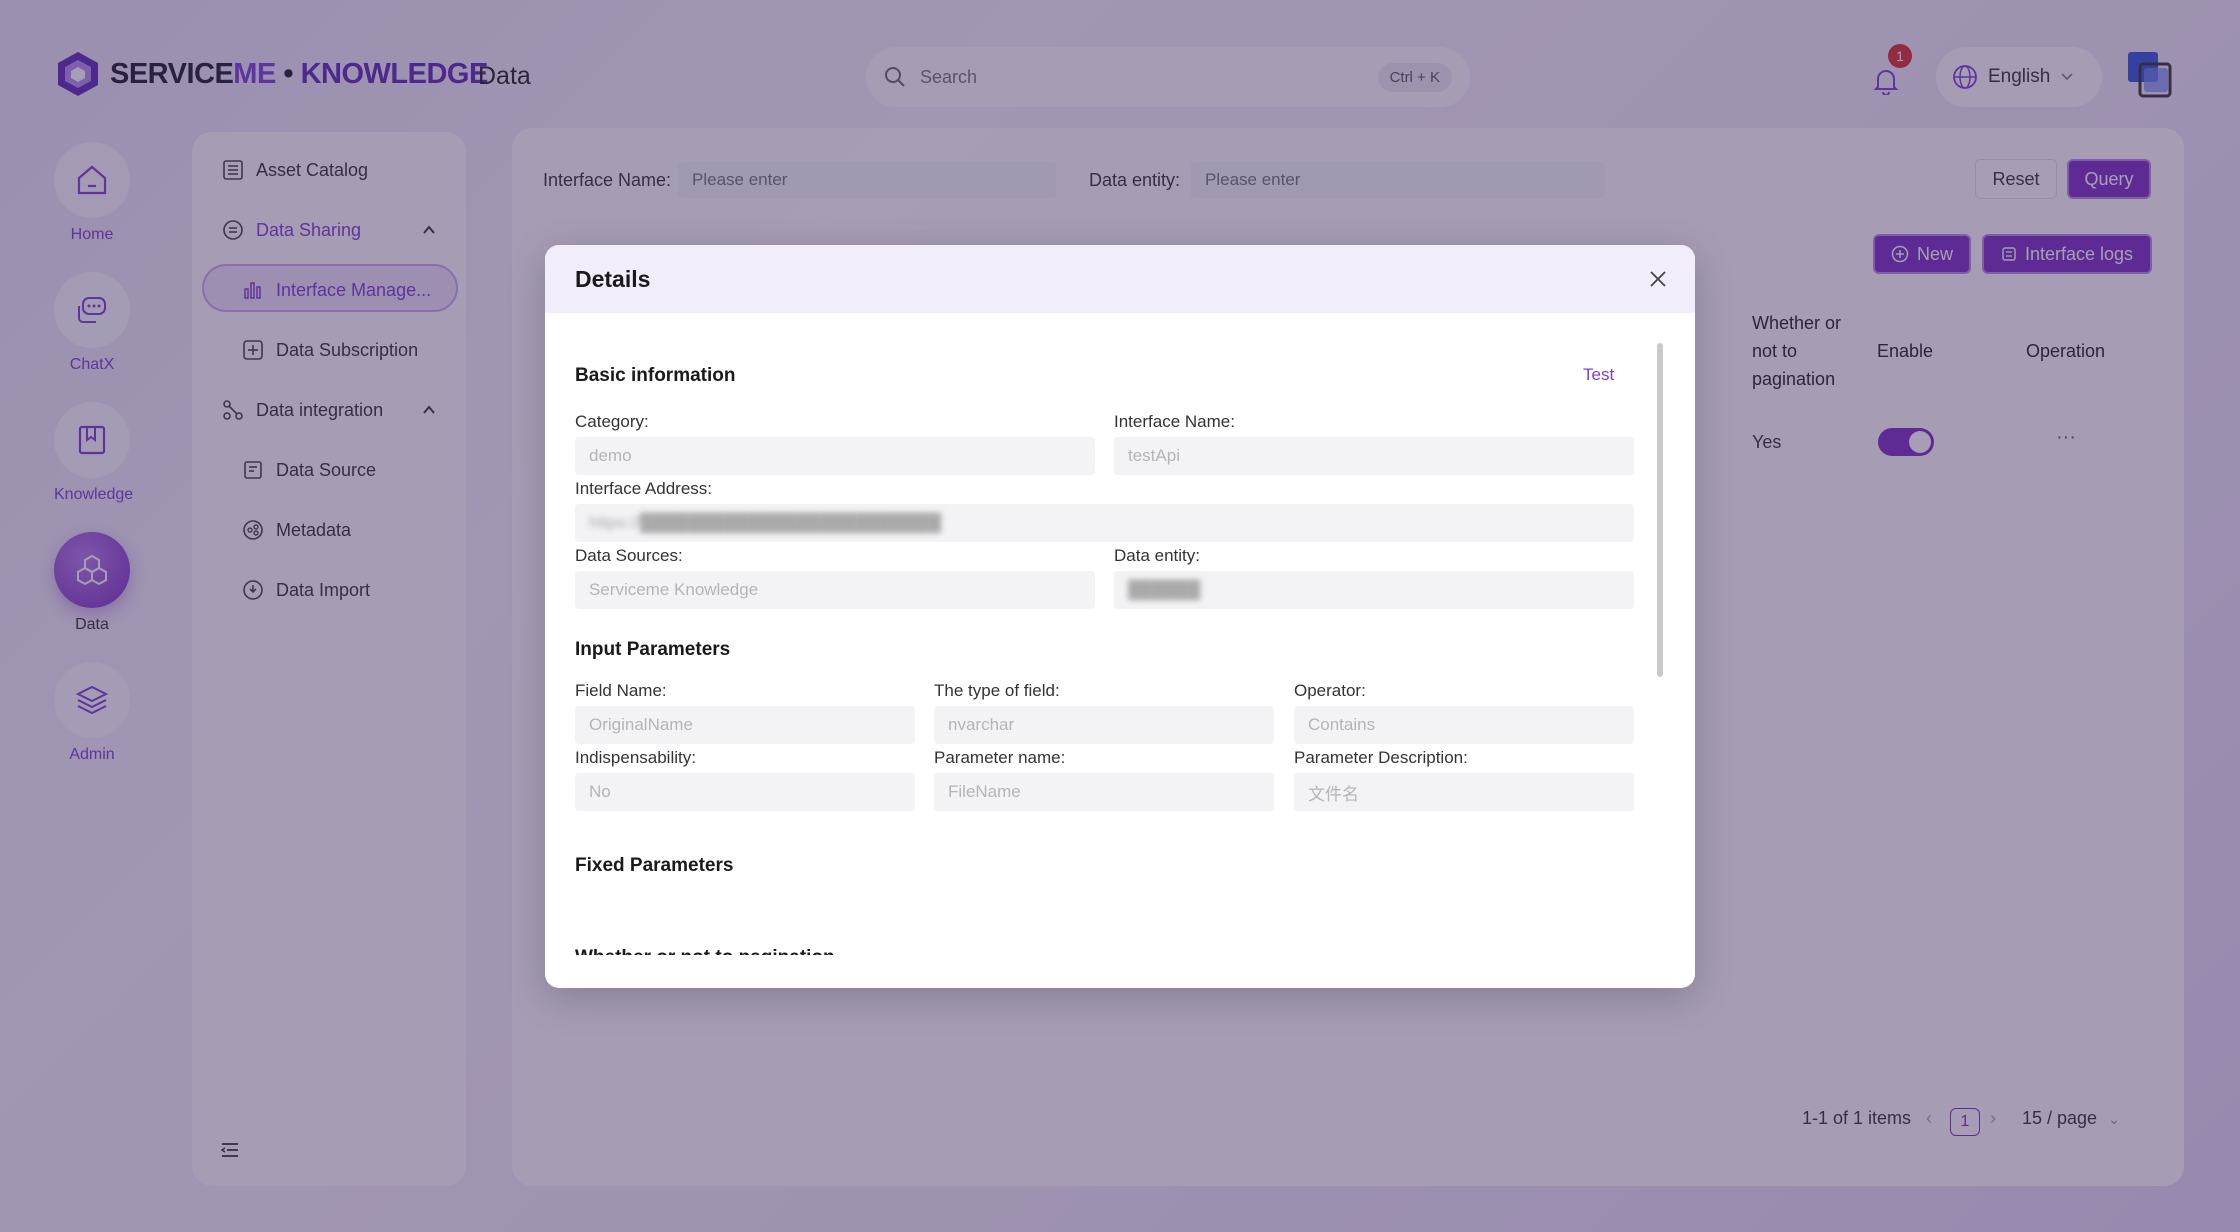  Describe the element at coordinates (1120, 279) in the screenshot. I see `modal-header: Details` at that location.